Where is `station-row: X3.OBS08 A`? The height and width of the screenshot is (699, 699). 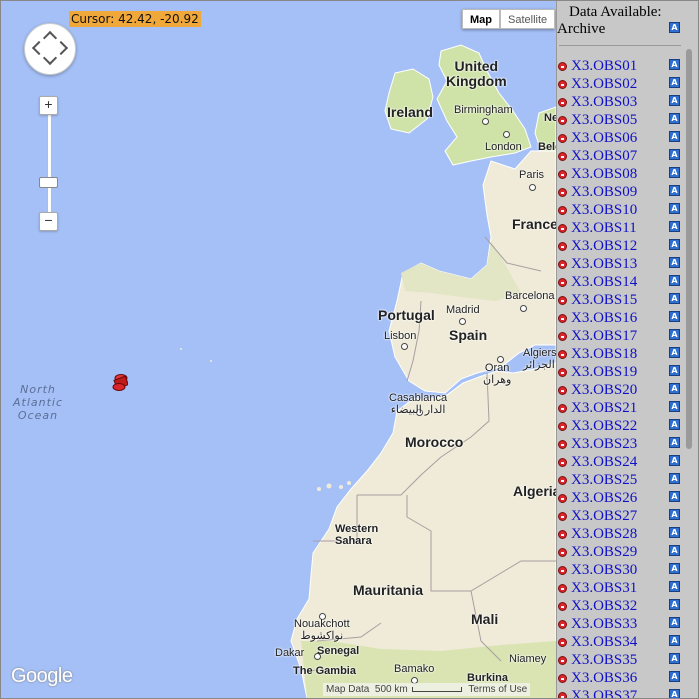 station-row: X3.OBS08 A is located at coordinates (620, 174).